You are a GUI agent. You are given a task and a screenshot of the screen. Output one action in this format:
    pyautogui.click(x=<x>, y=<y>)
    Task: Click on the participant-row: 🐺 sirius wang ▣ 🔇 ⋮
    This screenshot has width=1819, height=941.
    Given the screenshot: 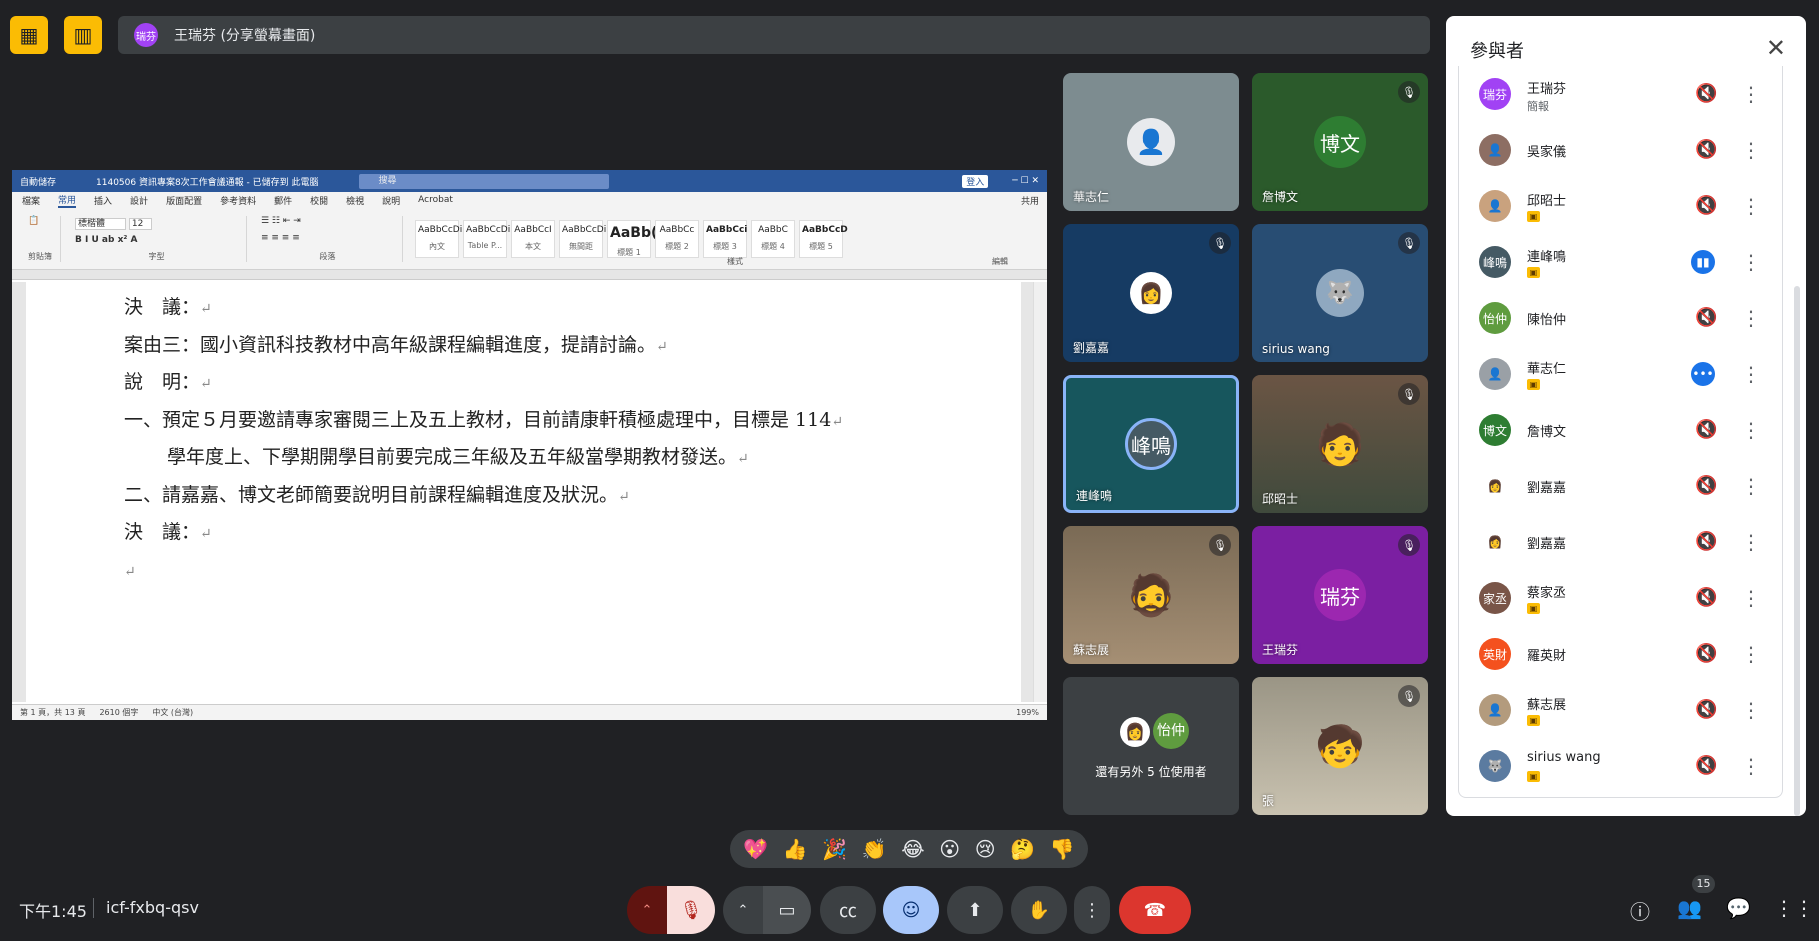 What is the action you would take?
    pyautogui.click(x=1620, y=766)
    